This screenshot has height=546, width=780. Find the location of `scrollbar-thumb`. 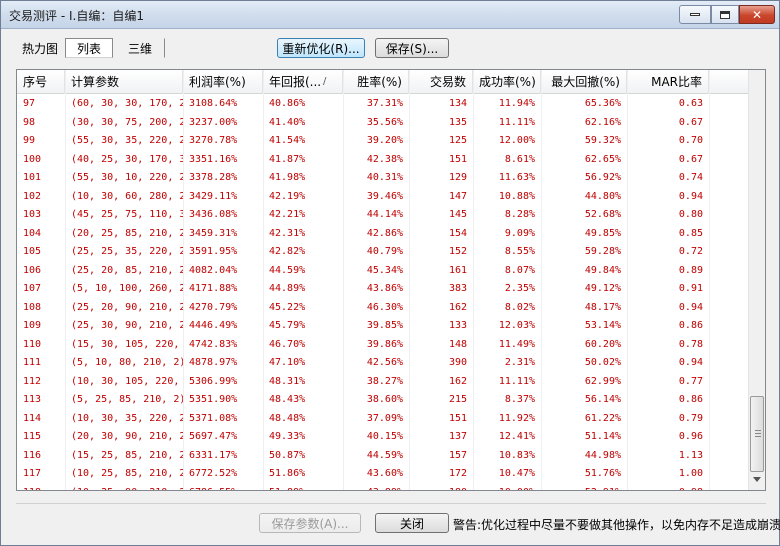

scrollbar-thumb is located at coordinates (757, 434).